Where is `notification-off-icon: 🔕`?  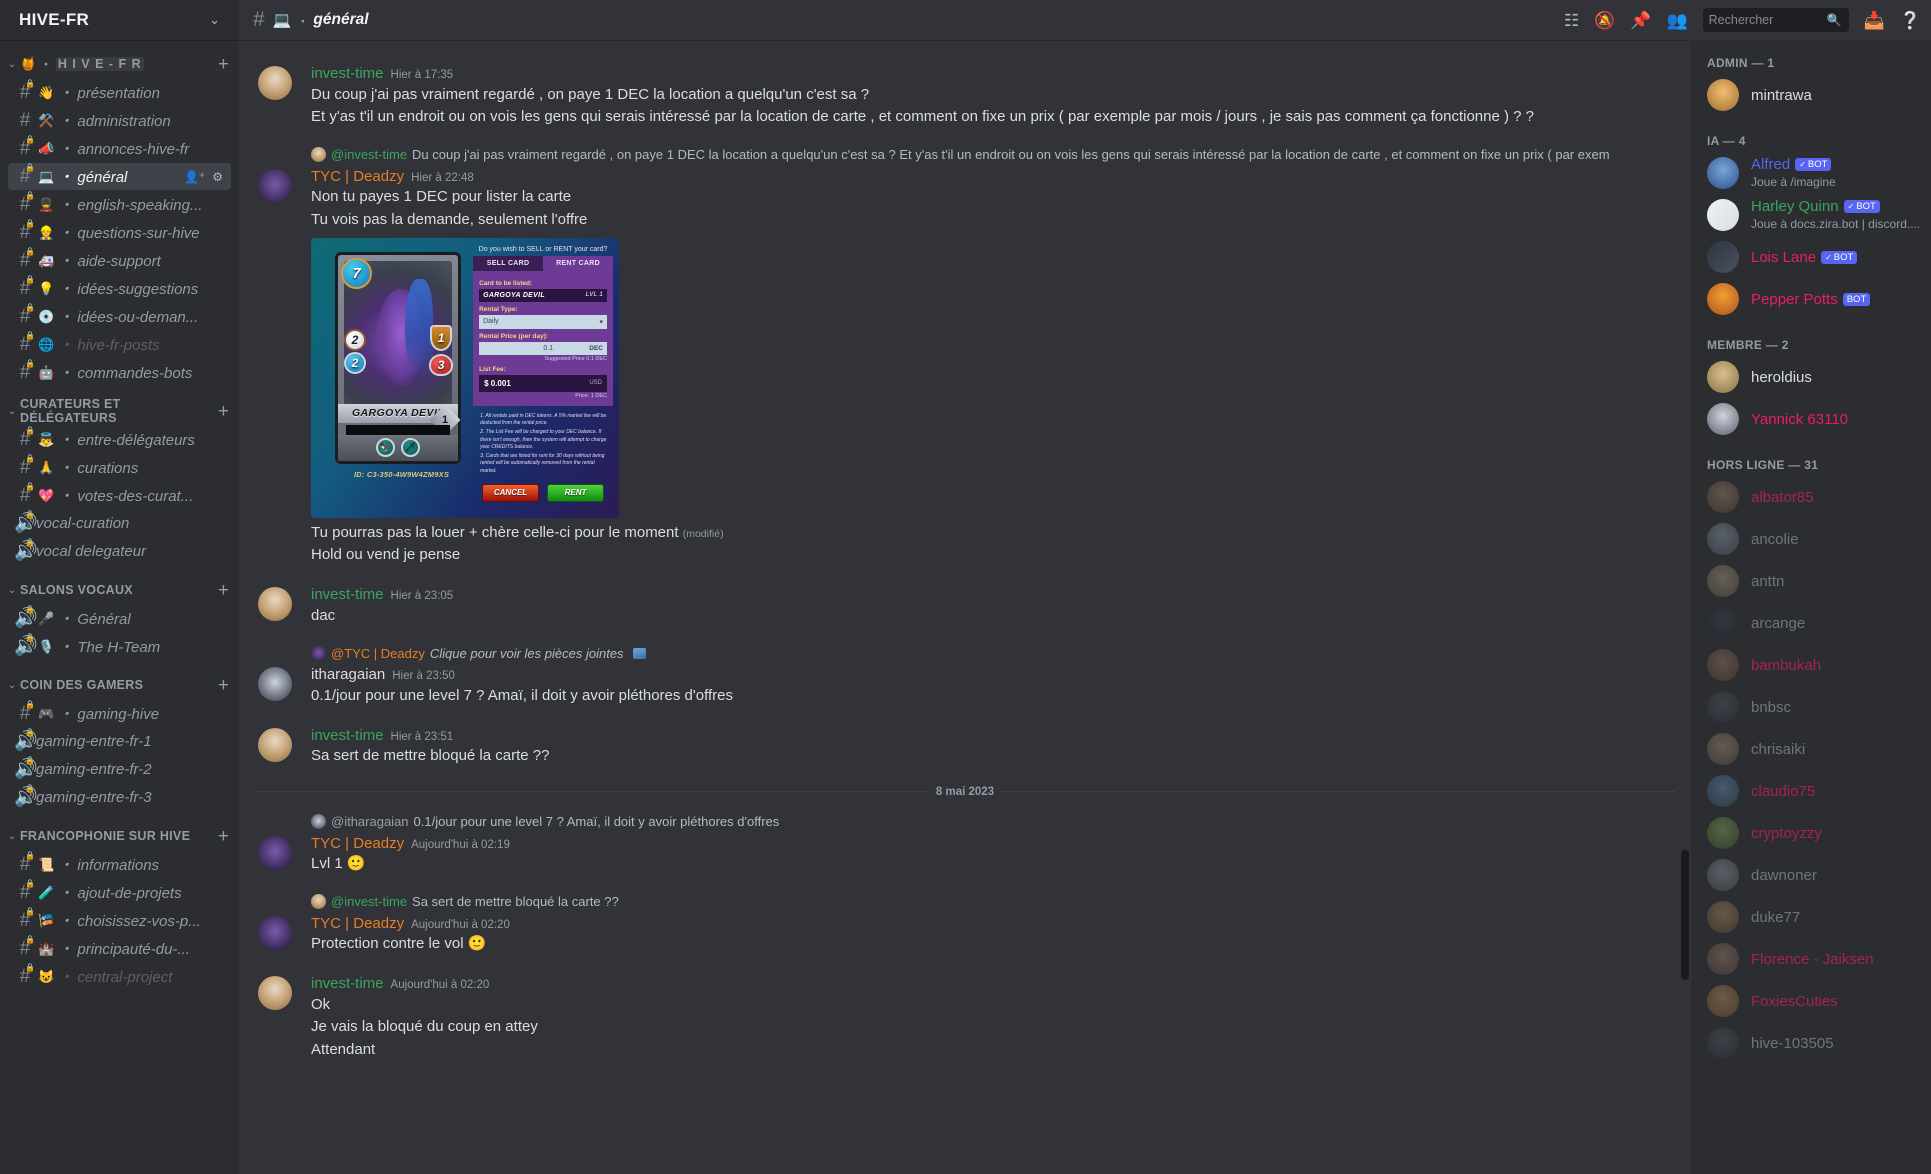
notification-off-icon: 🔕 is located at coordinates (1604, 20).